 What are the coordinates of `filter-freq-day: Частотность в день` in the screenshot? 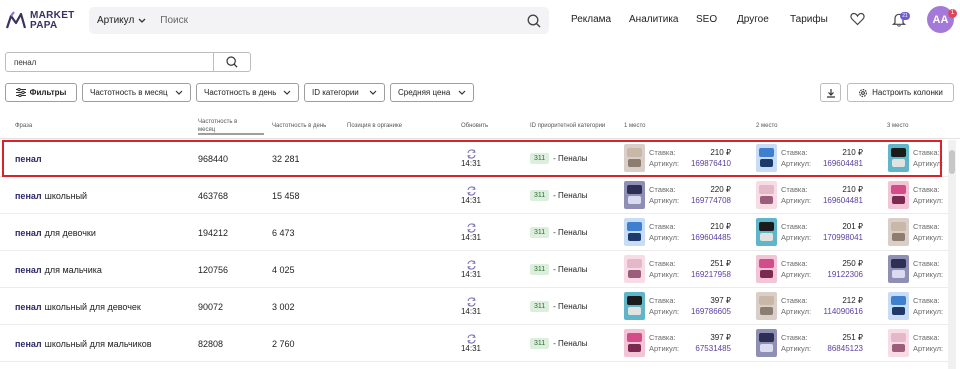 It's located at (247, 92).